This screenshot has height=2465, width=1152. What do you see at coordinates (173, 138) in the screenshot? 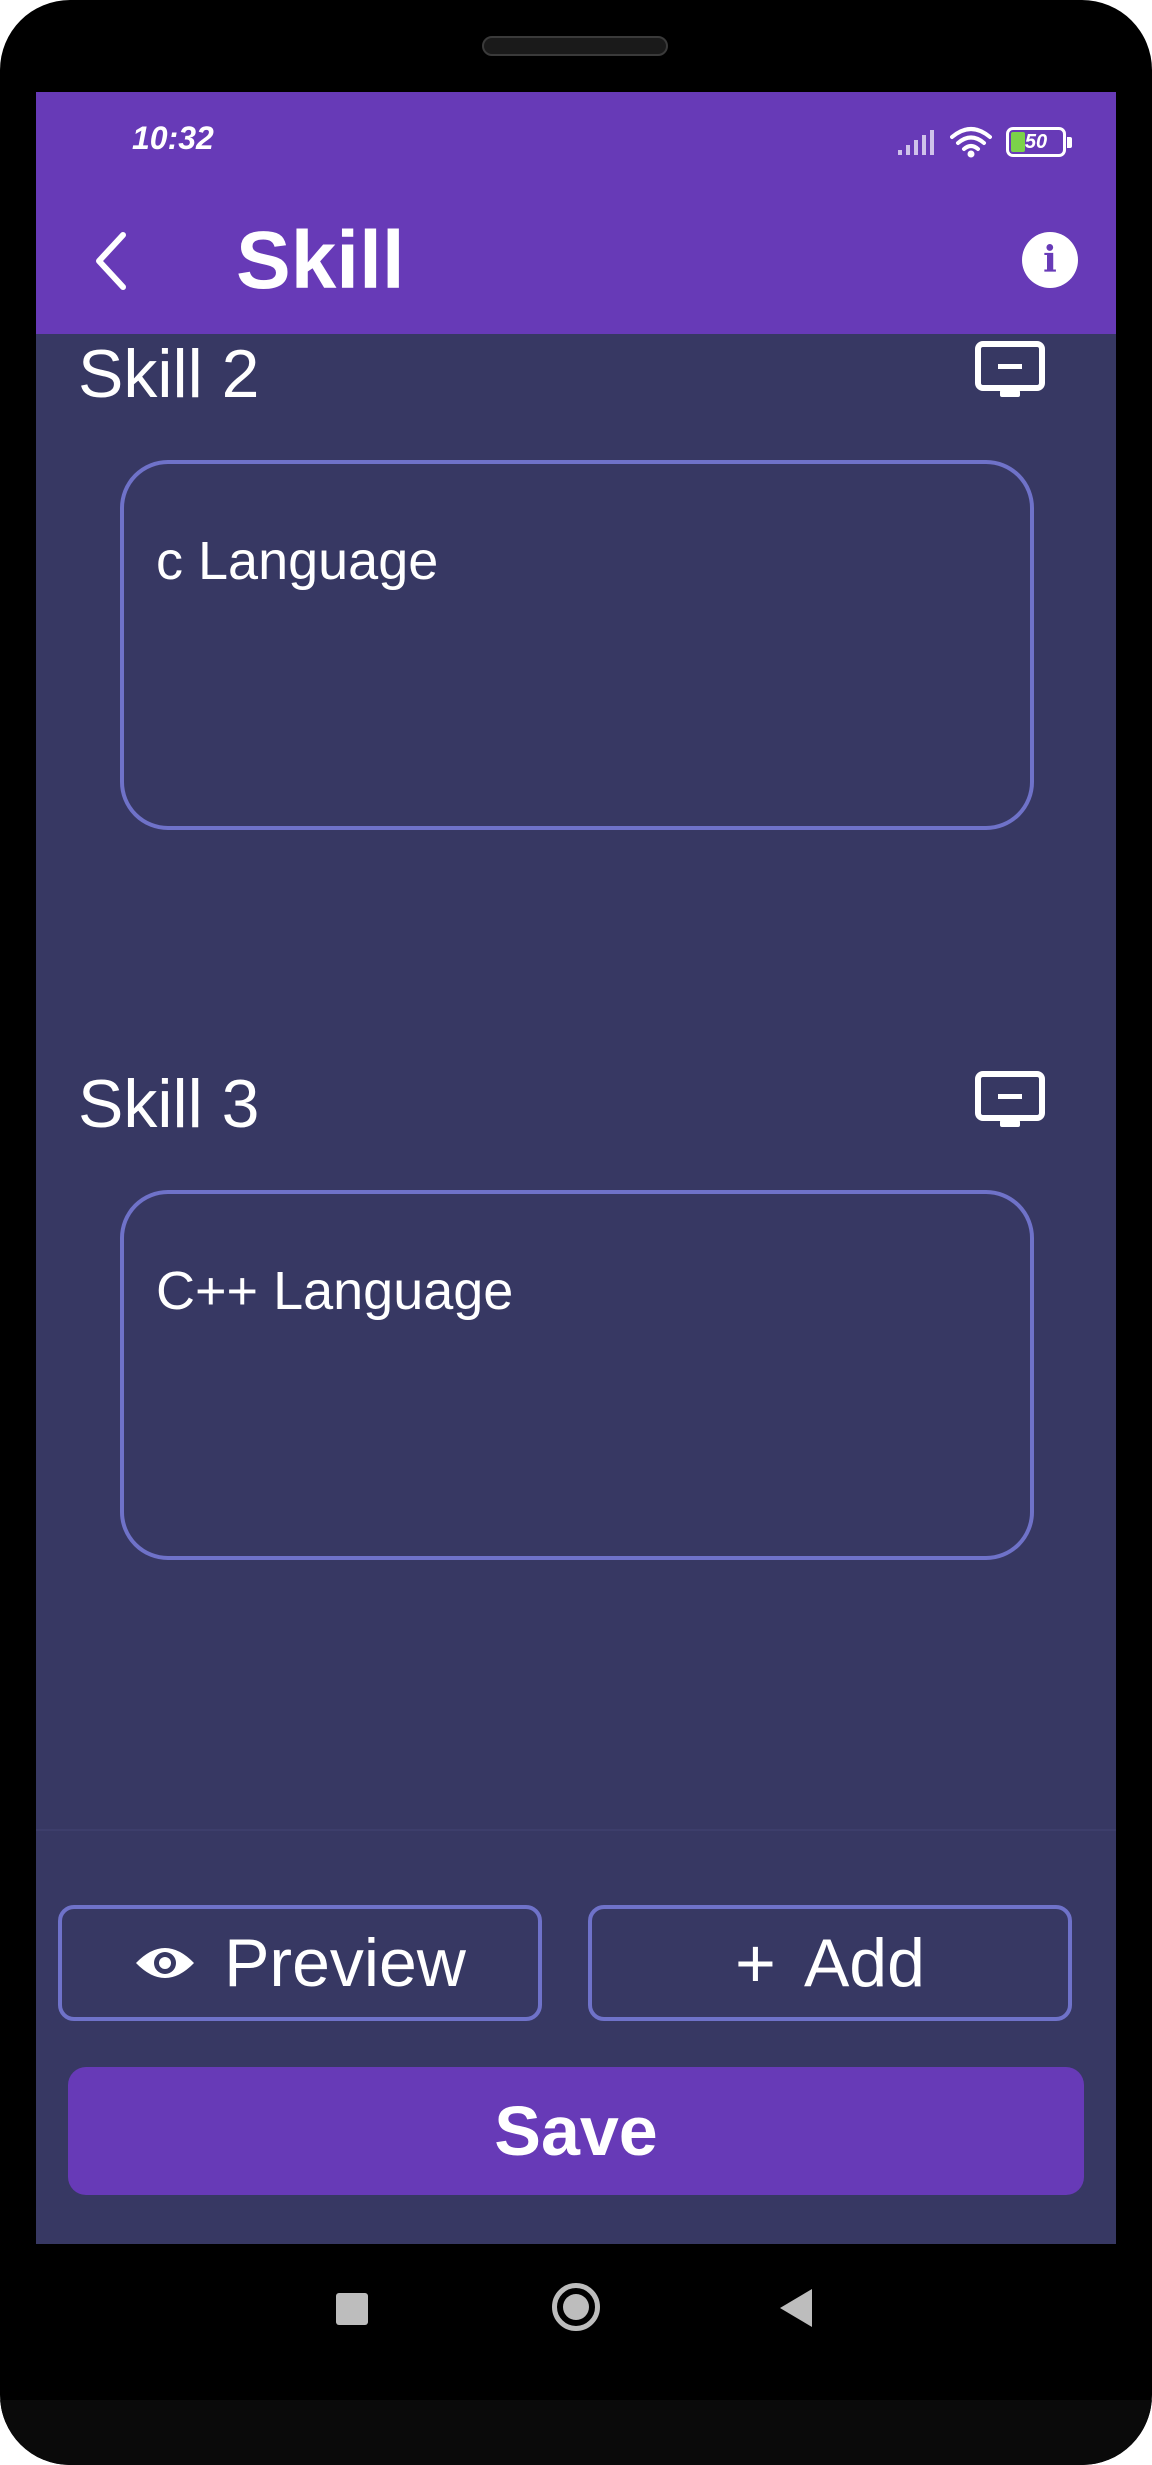
I see `status-time: 10:32` at bounding box center [173, 138].